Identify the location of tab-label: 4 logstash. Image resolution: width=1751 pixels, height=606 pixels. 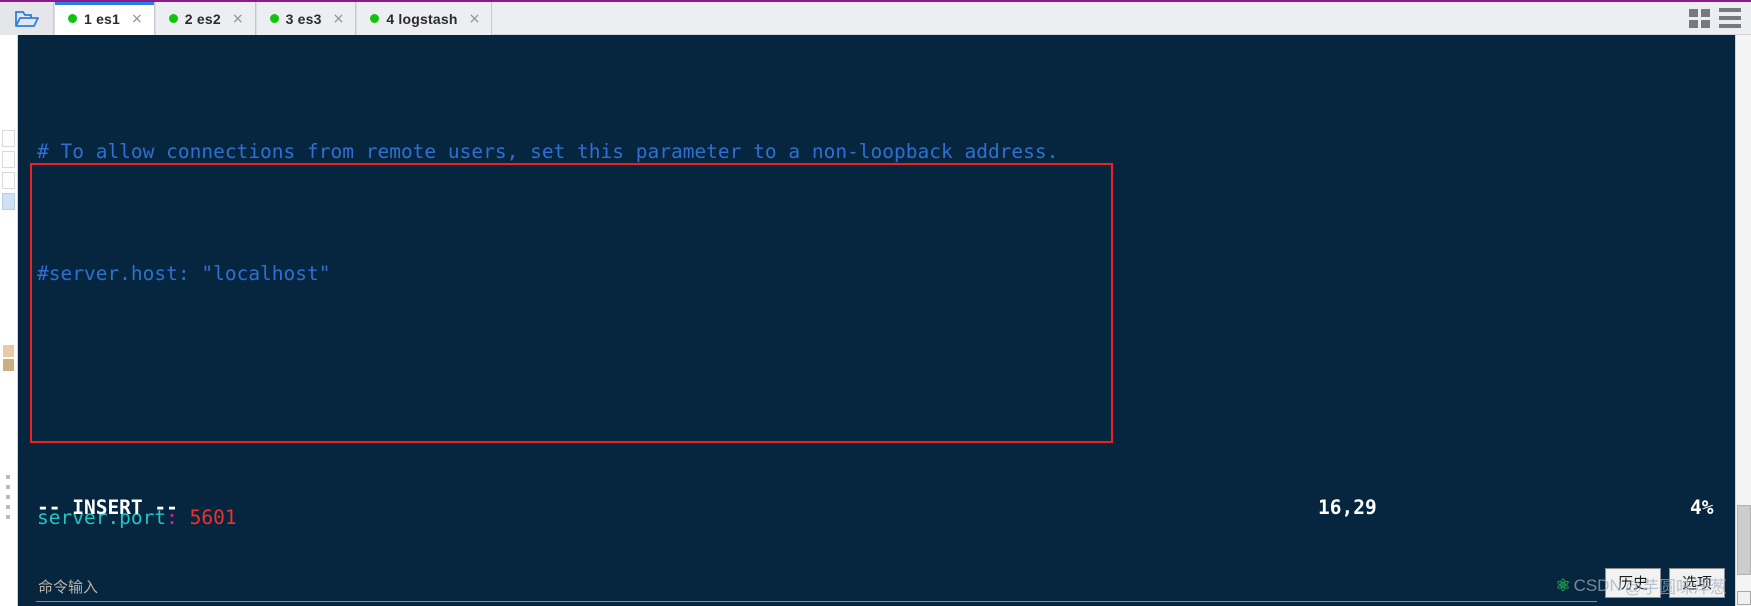
(422, 18).